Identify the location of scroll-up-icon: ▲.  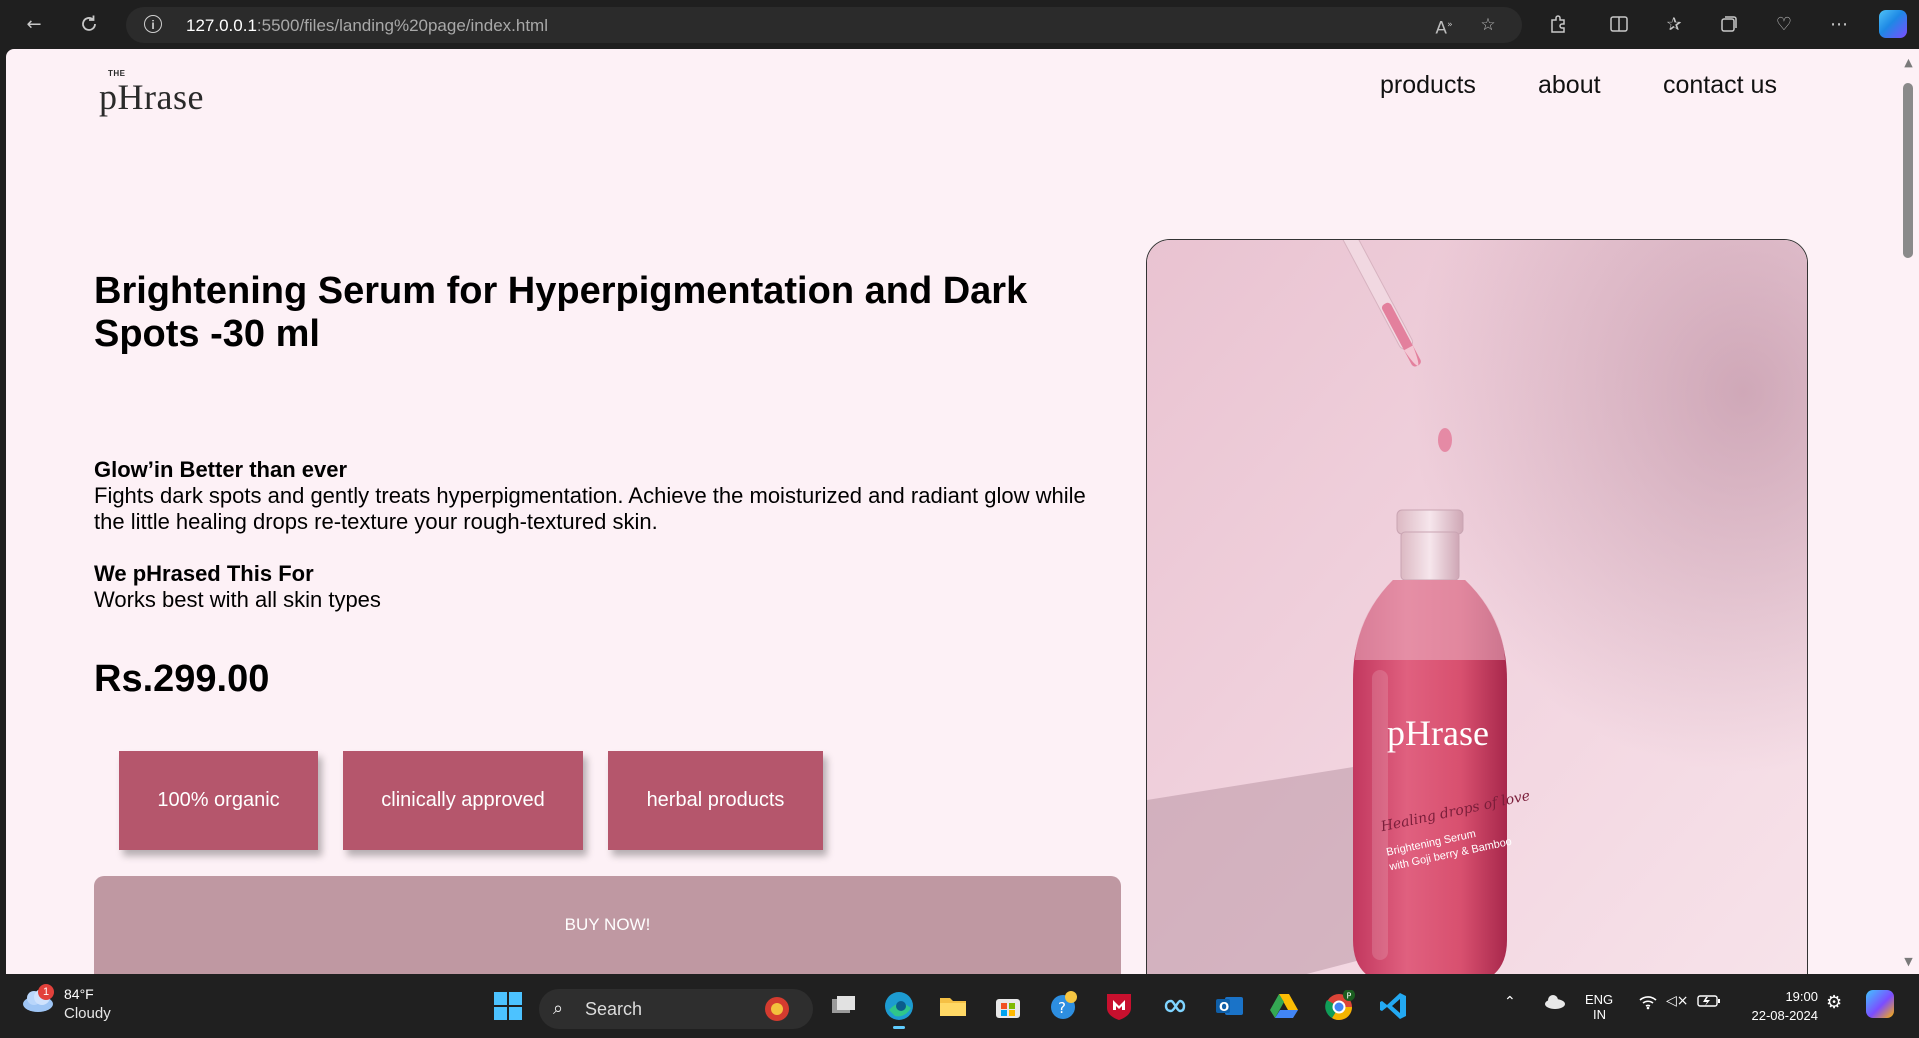
(1908, 62).